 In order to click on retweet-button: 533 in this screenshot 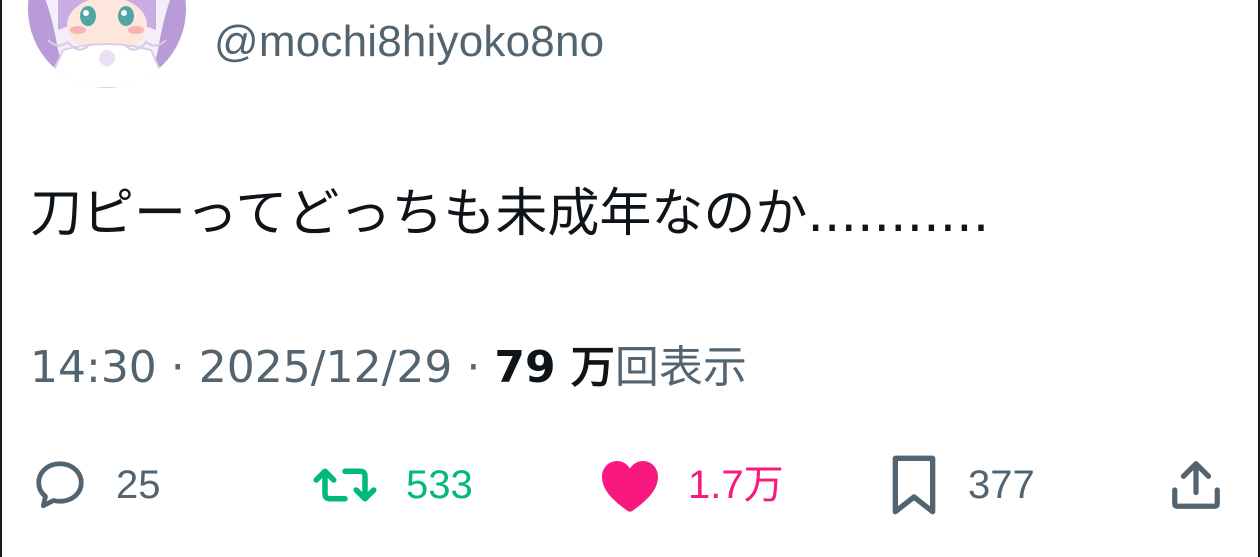, I will do `click(391, 485)`.